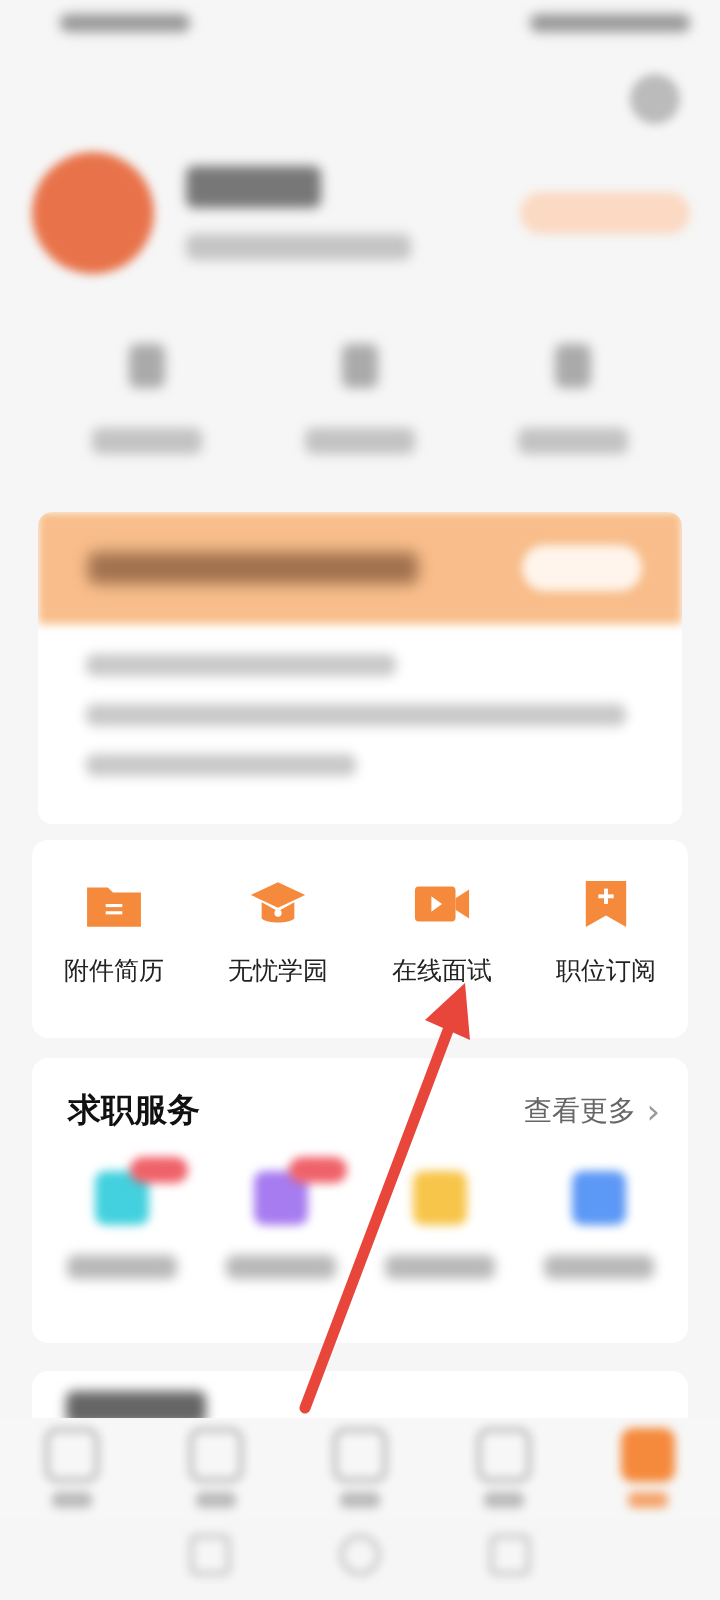 The height and width of the screenshot is (1600, 720). What do you see at coordinates (442, 939) in the screenshot?
I see `tool-item: 在线面试` at bounding box center [442, 939].